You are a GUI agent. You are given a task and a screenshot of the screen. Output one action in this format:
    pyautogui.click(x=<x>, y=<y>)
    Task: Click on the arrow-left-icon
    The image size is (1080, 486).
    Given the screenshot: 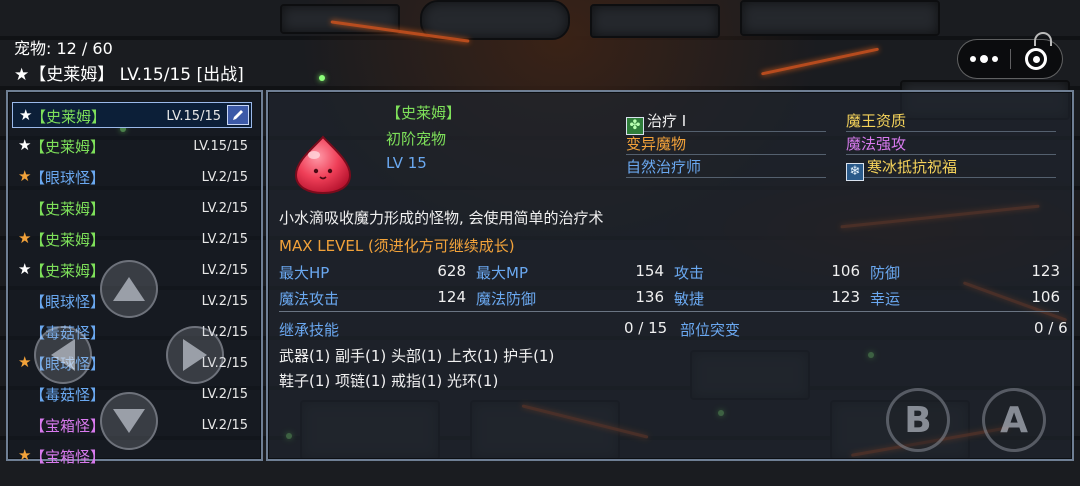 What is the action you would take?
    pyautogui.click(x=63, y=355)
    